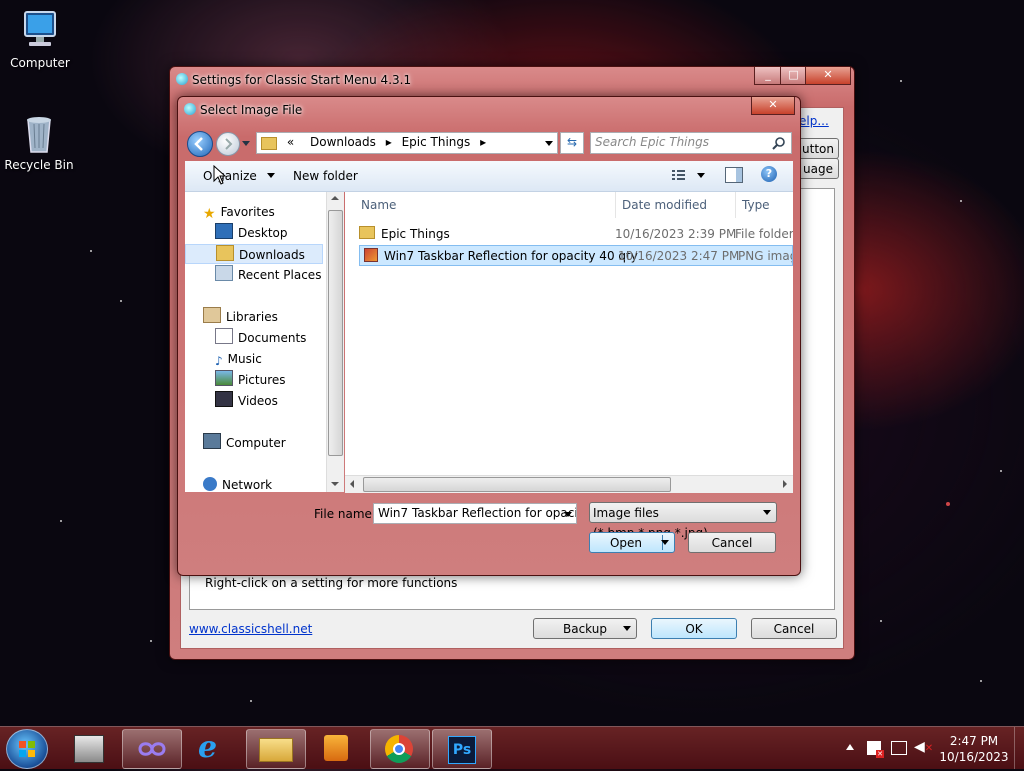 The width and height of the screenshot is (1024, 771). I want to click on show-hidden-icons-button, so click(850, 747).